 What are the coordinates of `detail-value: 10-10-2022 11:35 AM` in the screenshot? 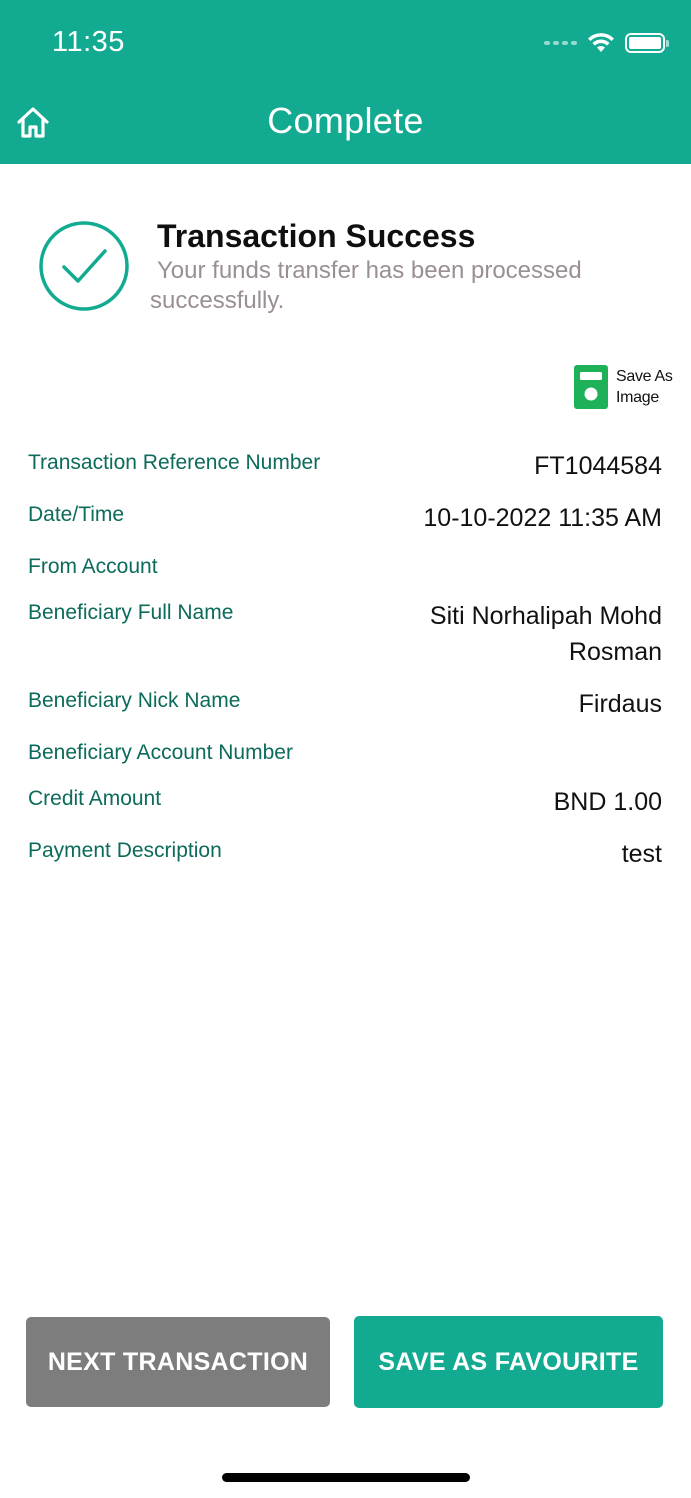 It's located at (542, 518).